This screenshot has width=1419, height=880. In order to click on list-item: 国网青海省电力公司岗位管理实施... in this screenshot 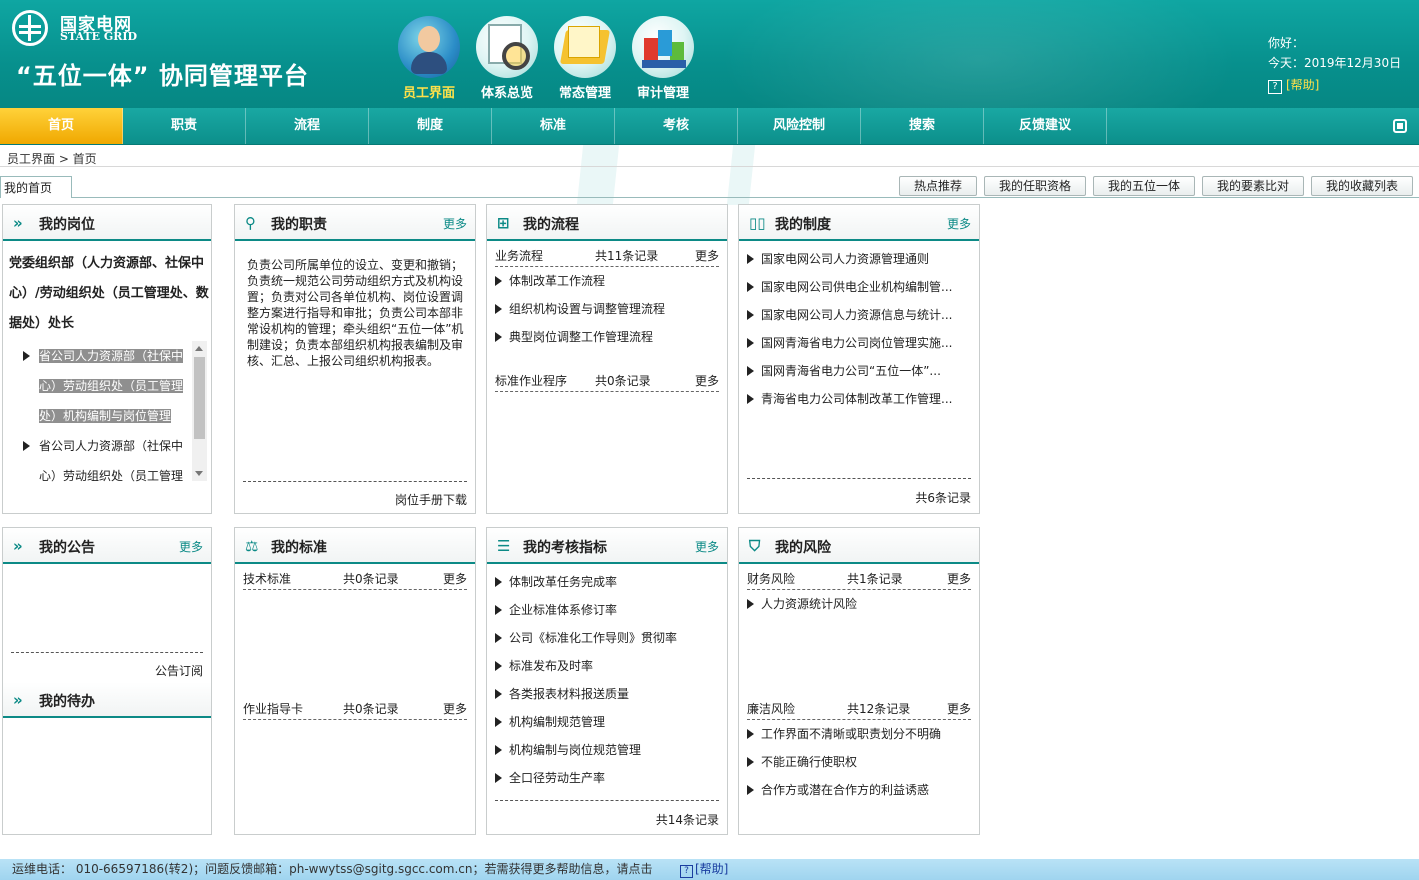, I will do `click(859, 343)`.